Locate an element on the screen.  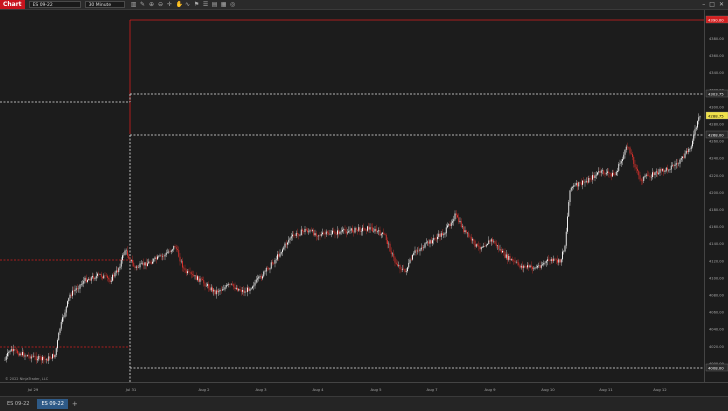
template-icon: ▤ is located at coordinates (215, 5).